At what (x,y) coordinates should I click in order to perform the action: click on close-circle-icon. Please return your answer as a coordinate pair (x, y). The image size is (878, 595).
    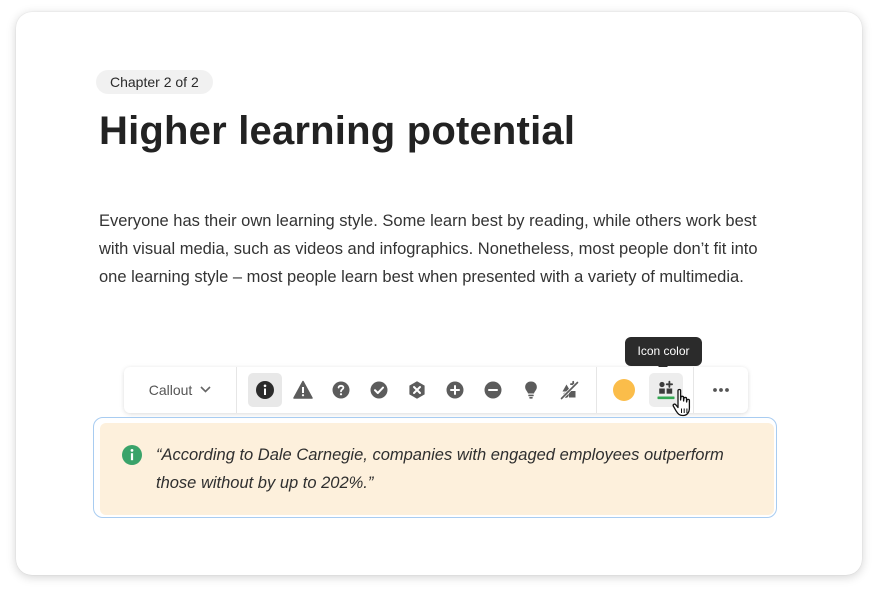
    Looking at the image, I should click on (417, 390).